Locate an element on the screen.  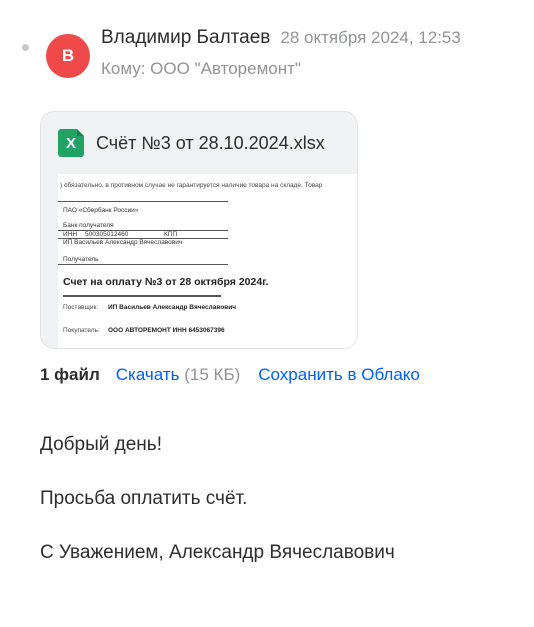
files-count: 1 файл is located at coordinates (70, 374).